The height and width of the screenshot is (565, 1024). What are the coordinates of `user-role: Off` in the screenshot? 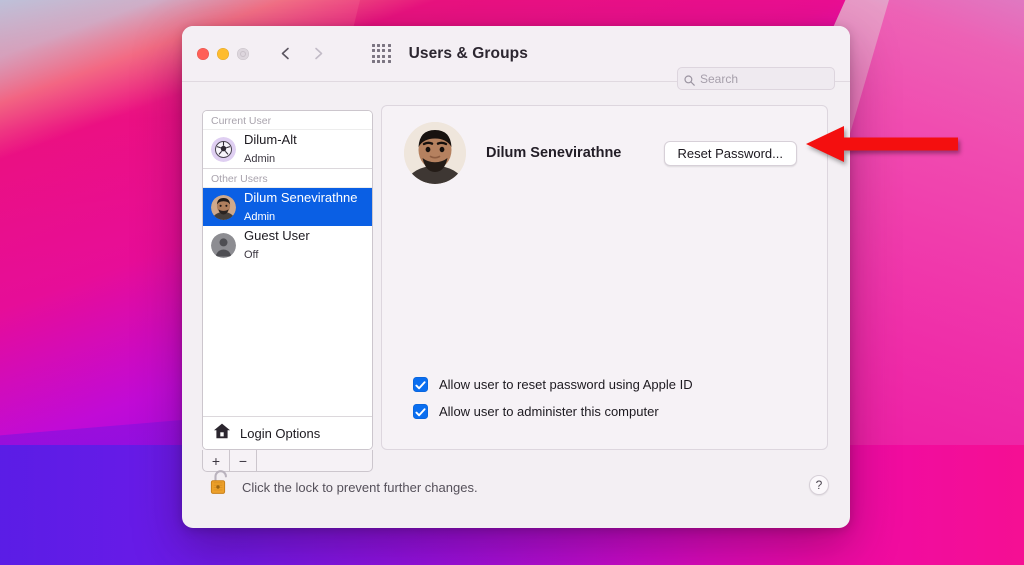 It's located at (251, 255).